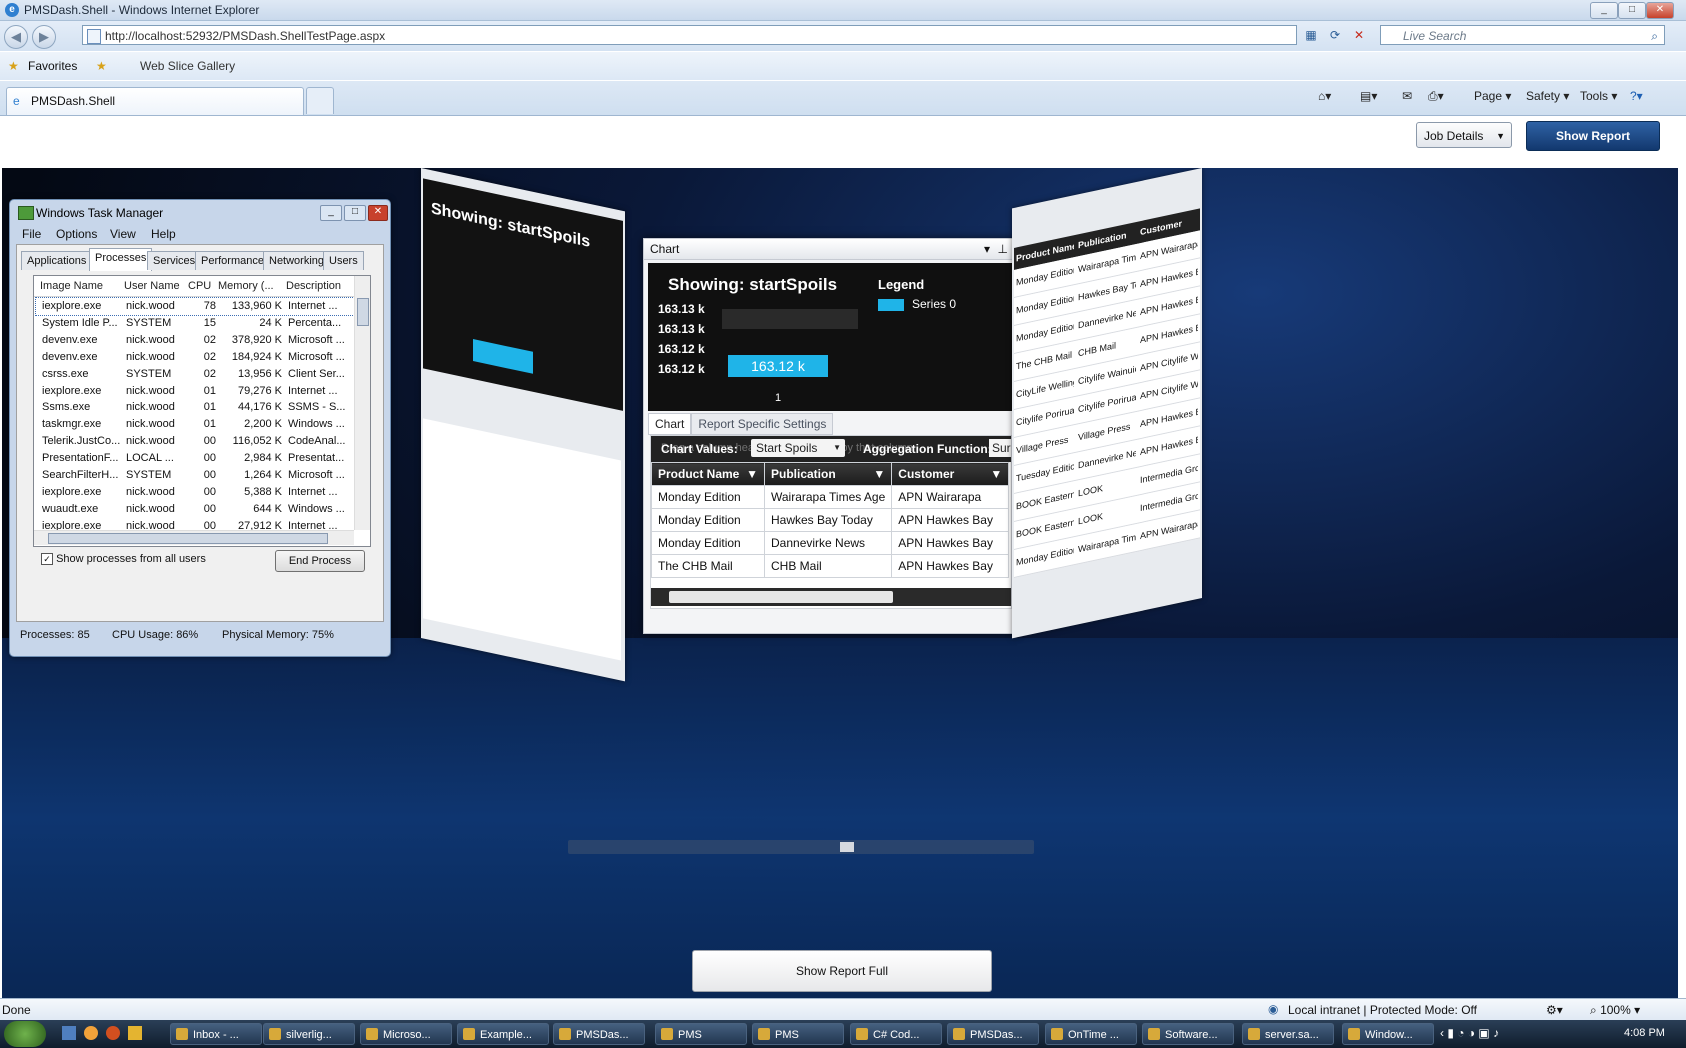 The image size is (1686, 1048). What do you see at coordinates (1632, 10) in the screenshot?
I see `maximize-button: □` at bounding box center [1632, 10].